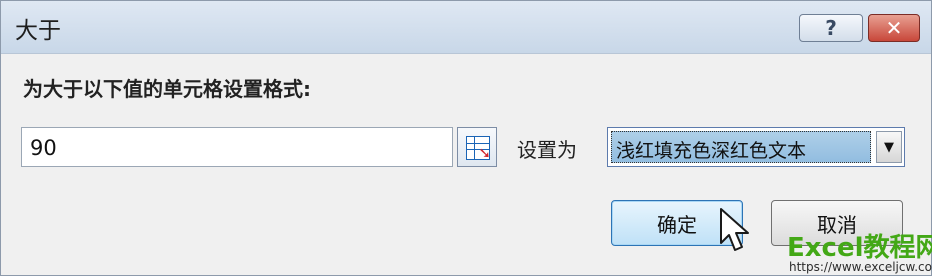 Image resolution: width=932 pixels, height=276 pixels. What do you see at coordinates (484, 153) in the screenshot?
I see `range-arrow-icon: ➘` at bounding box center [484, 153].